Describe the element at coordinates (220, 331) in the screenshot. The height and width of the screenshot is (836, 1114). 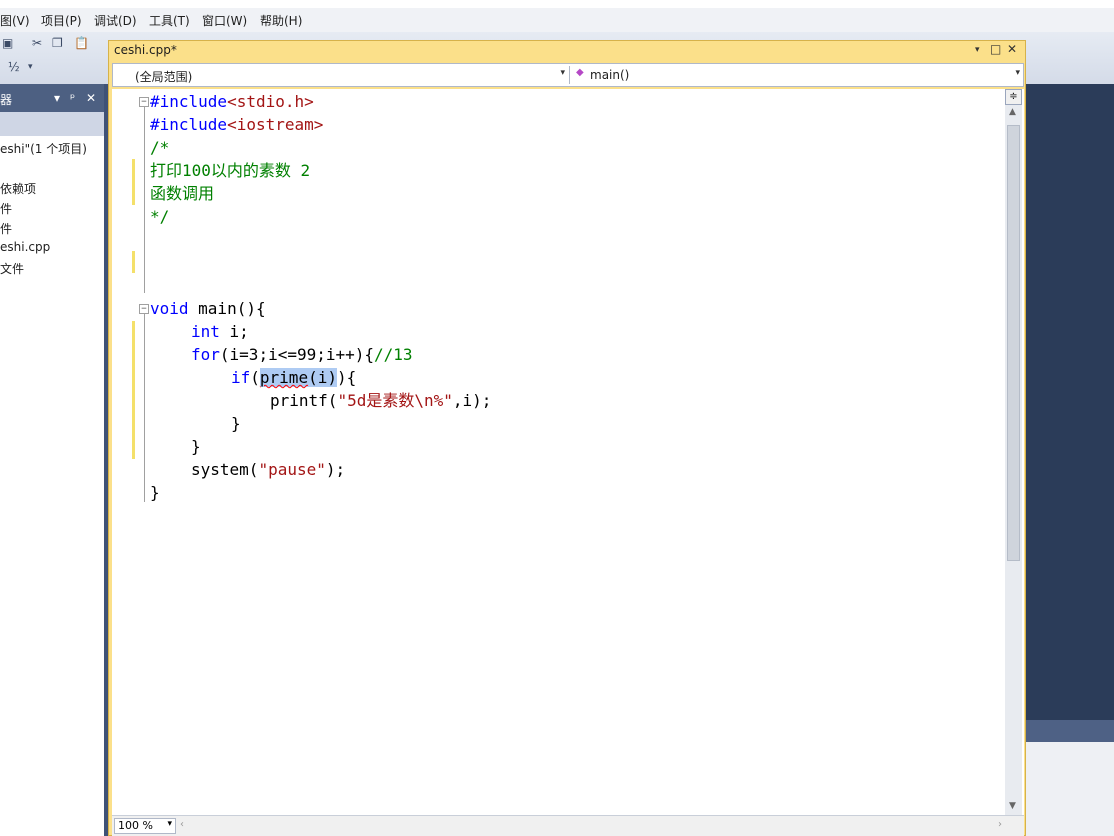
I see `code-line-11: int i;` at that location.